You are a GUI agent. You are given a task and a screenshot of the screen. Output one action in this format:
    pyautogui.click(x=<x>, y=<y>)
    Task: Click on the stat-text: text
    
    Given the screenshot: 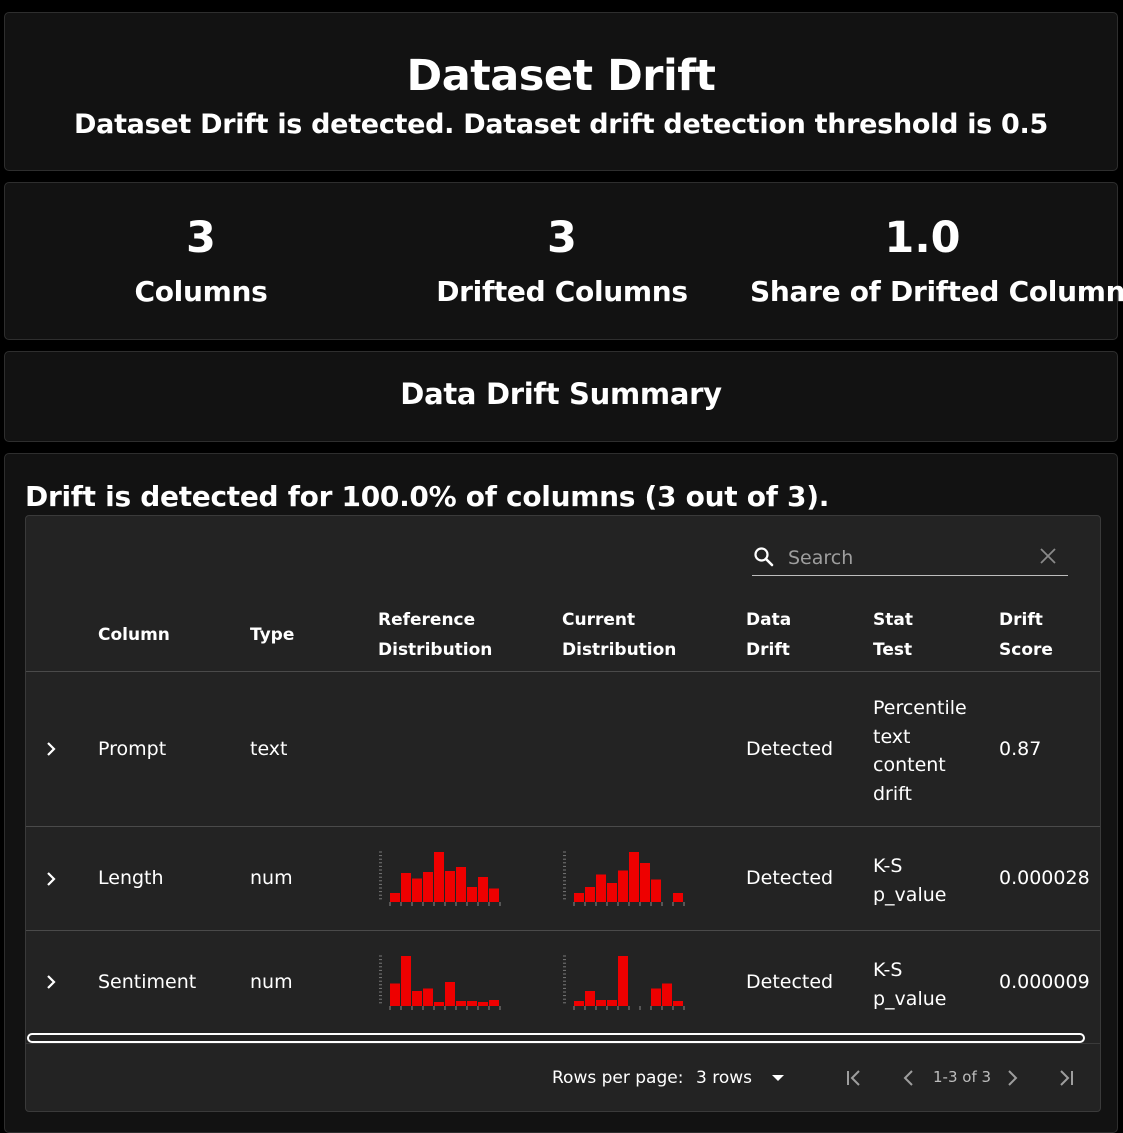 What is the action you would take?
    pyautogui.click(x=892, y=736)
    